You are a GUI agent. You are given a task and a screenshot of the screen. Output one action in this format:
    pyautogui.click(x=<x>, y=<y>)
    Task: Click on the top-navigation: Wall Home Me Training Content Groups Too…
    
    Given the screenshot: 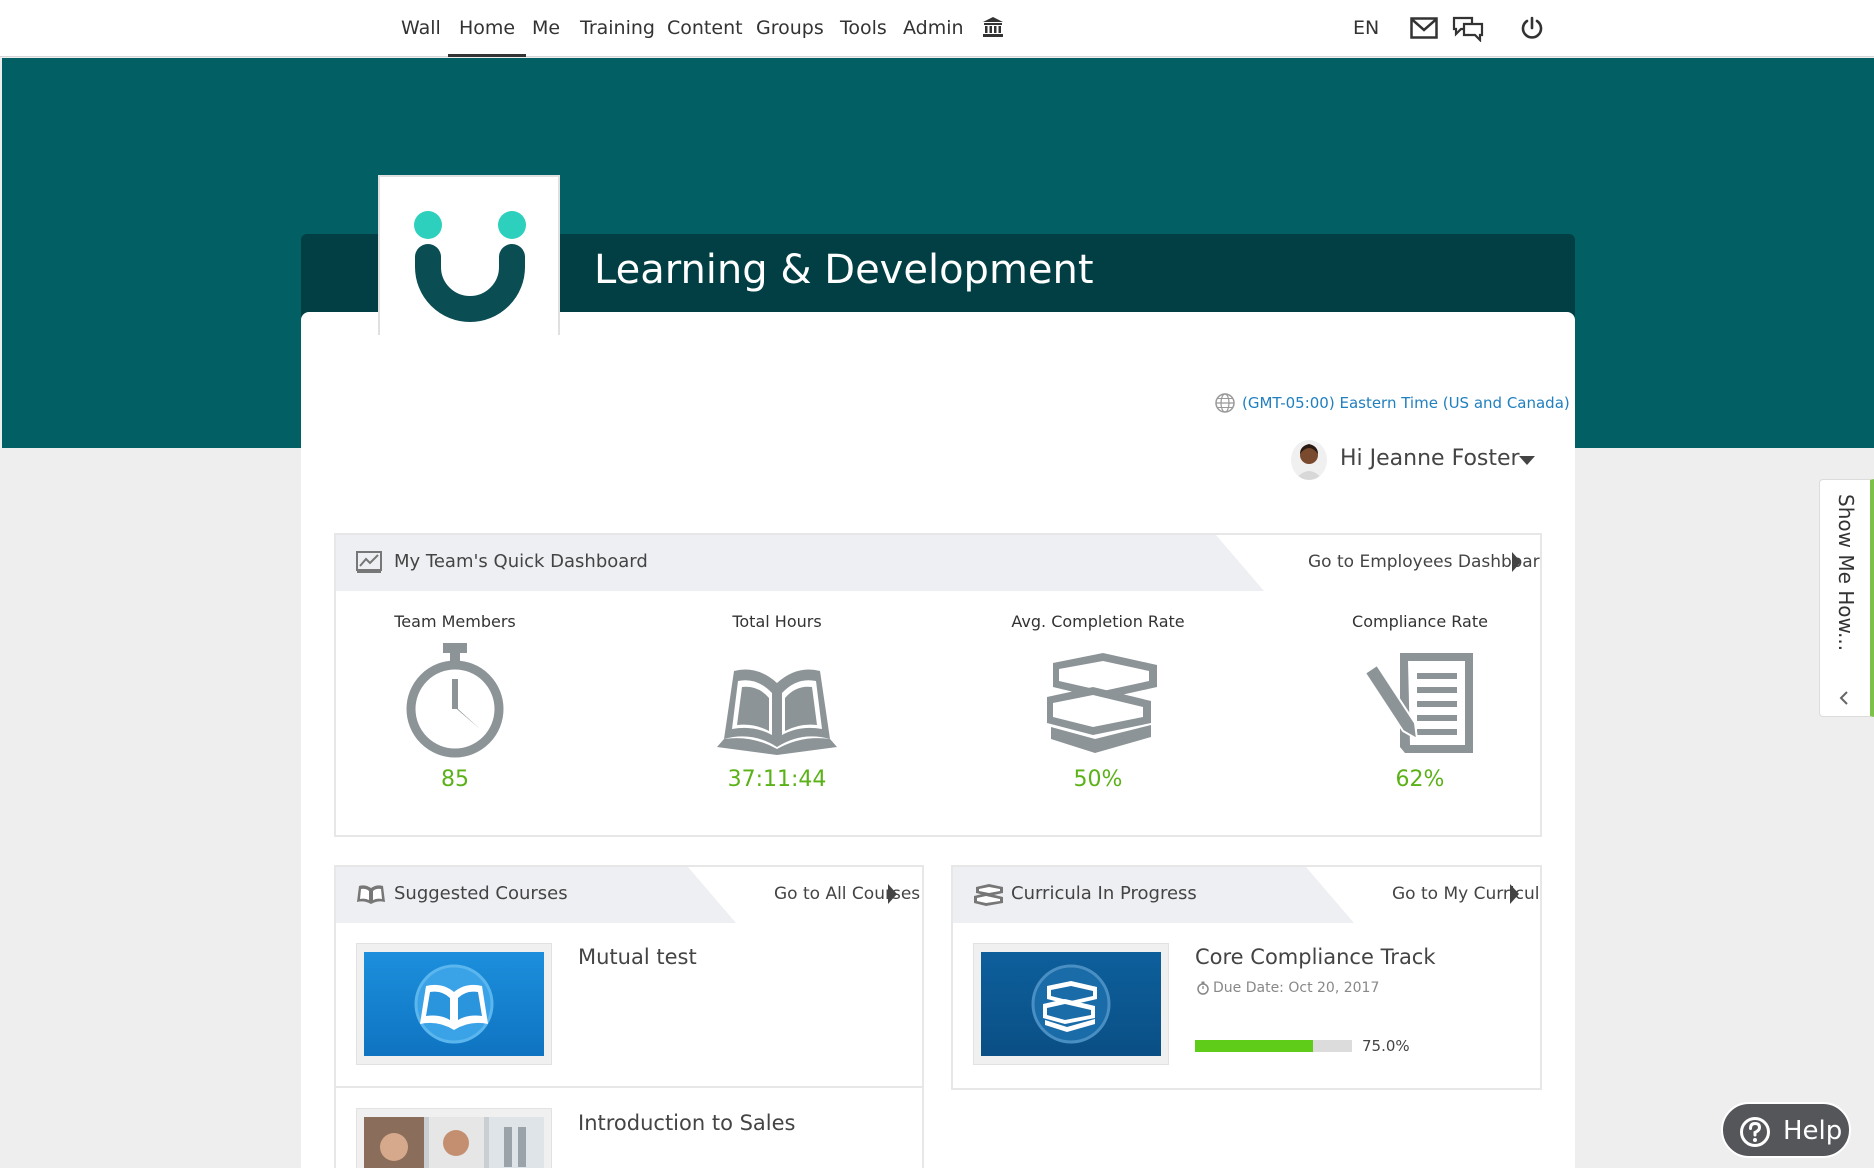 What is the action you would take?
    pyautogui.click(x=937, y=28)
    